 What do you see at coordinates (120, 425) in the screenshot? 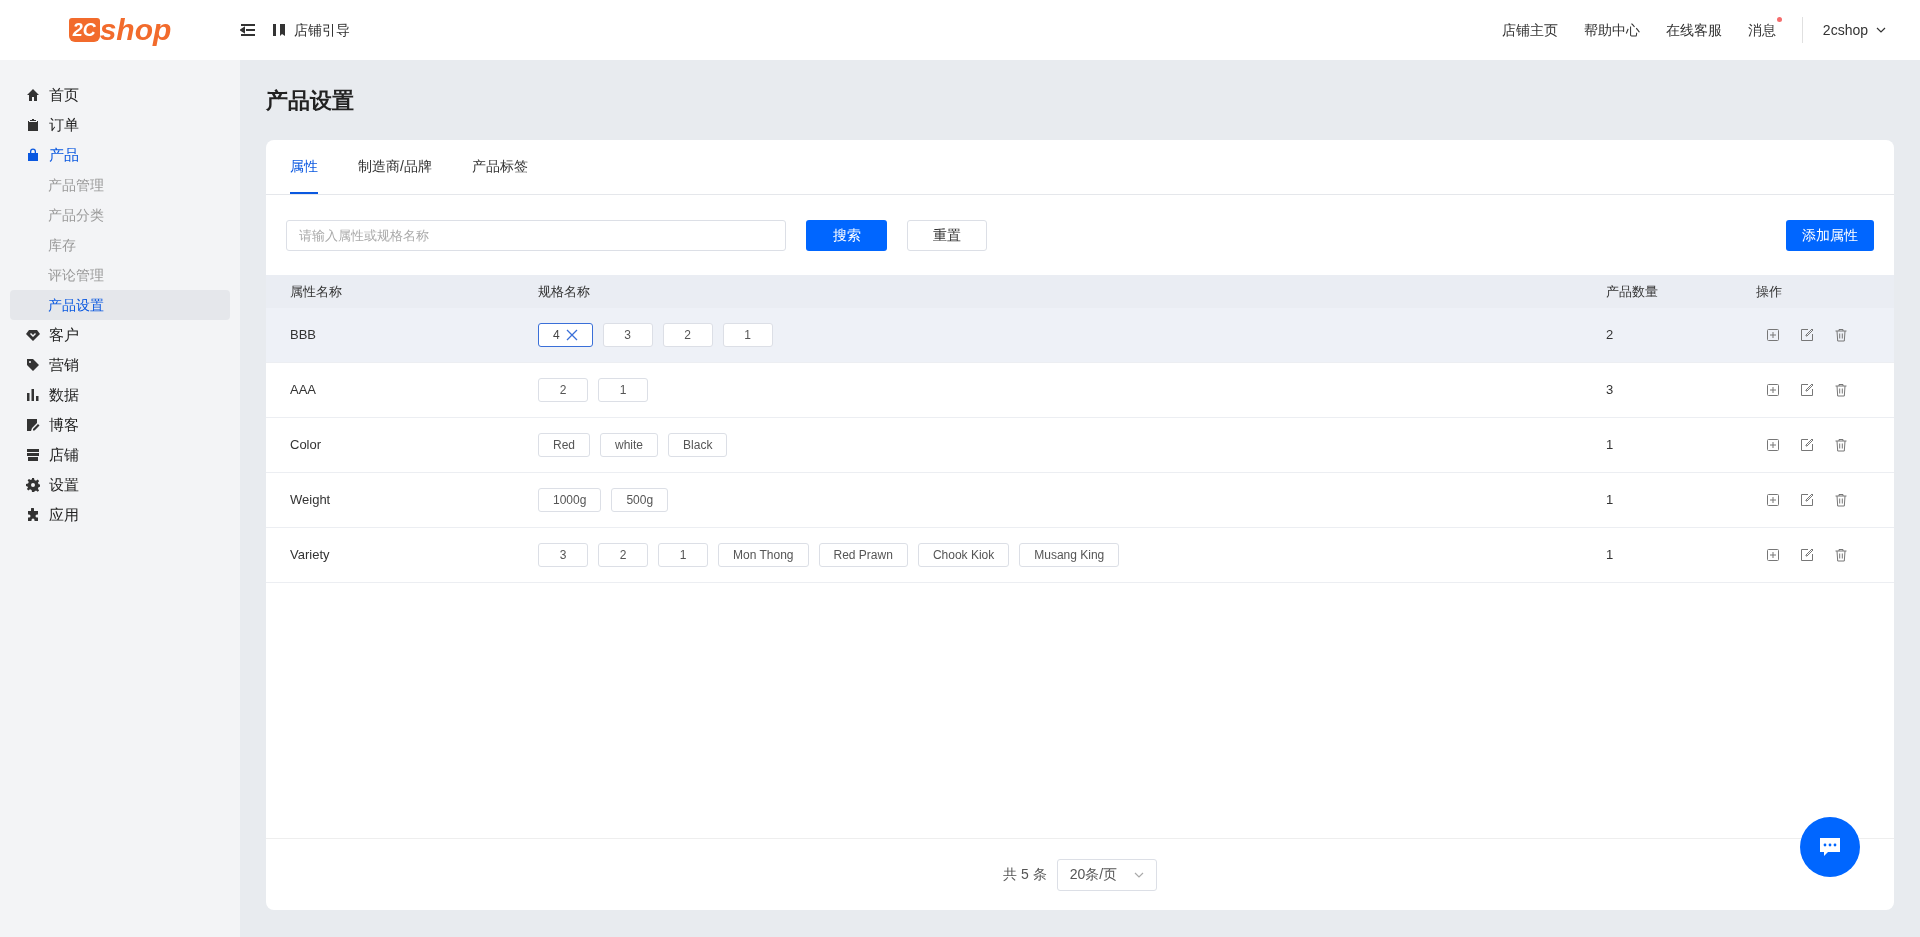
I see `sidebar-item: 博客` at bounding box center [120, 425].